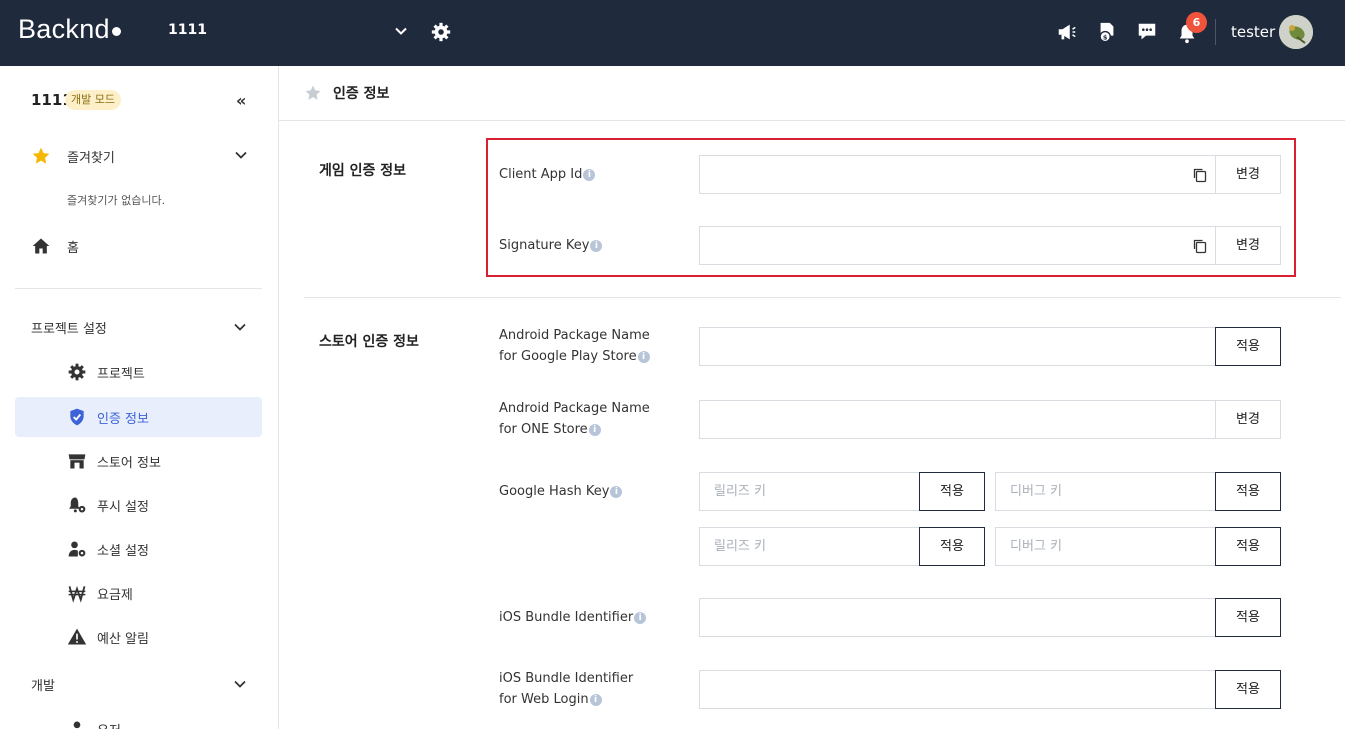  I want to click on sidebar-item-budget-alert: 예산 알림, so click(138, 637).